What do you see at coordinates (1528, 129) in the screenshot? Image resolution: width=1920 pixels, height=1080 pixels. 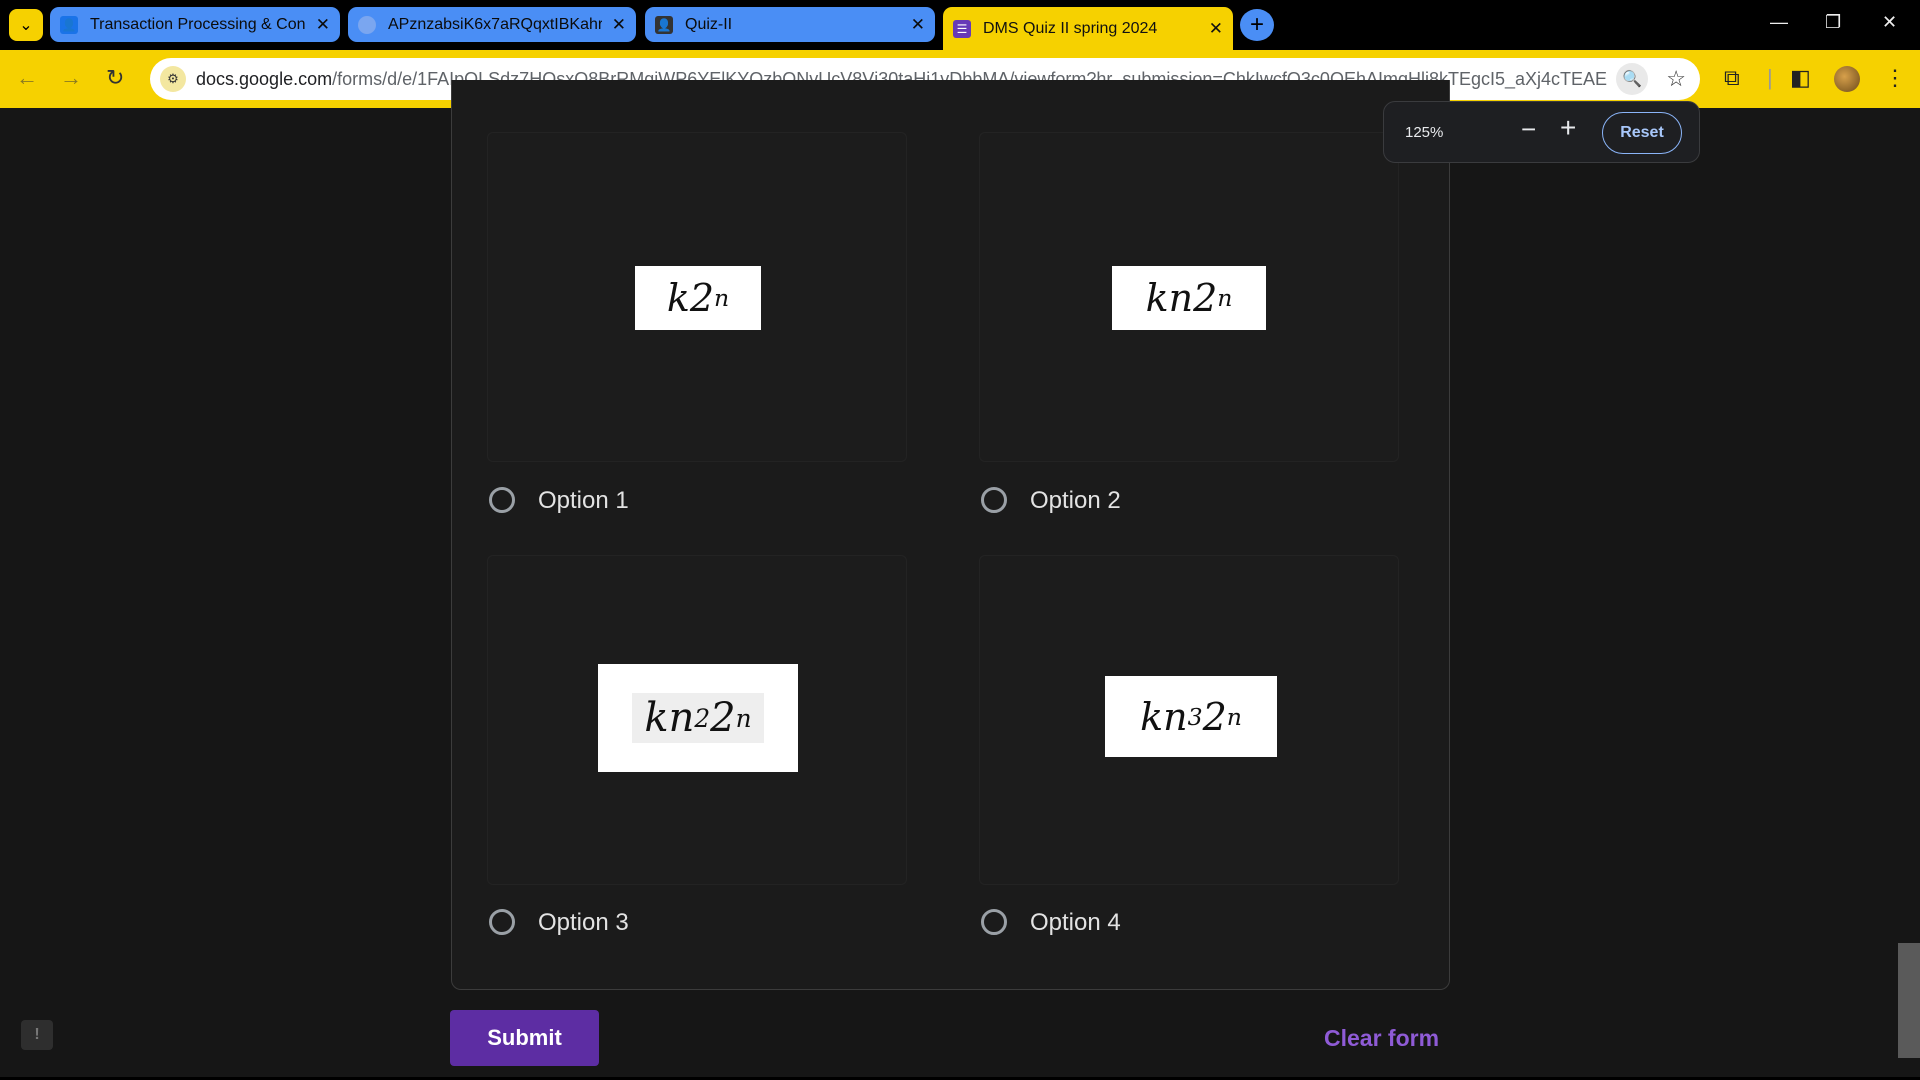 I see `zoom-out-icon: −` at bounding box center [1528, 129].